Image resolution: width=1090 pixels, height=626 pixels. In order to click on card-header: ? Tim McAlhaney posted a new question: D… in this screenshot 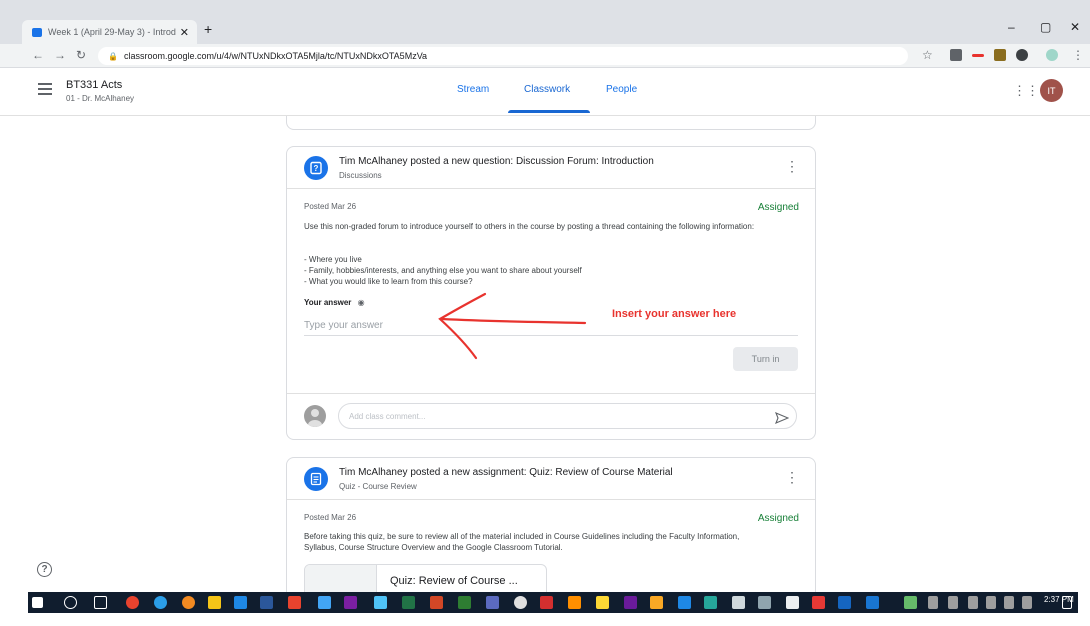, I will do `click(551, 168)`.